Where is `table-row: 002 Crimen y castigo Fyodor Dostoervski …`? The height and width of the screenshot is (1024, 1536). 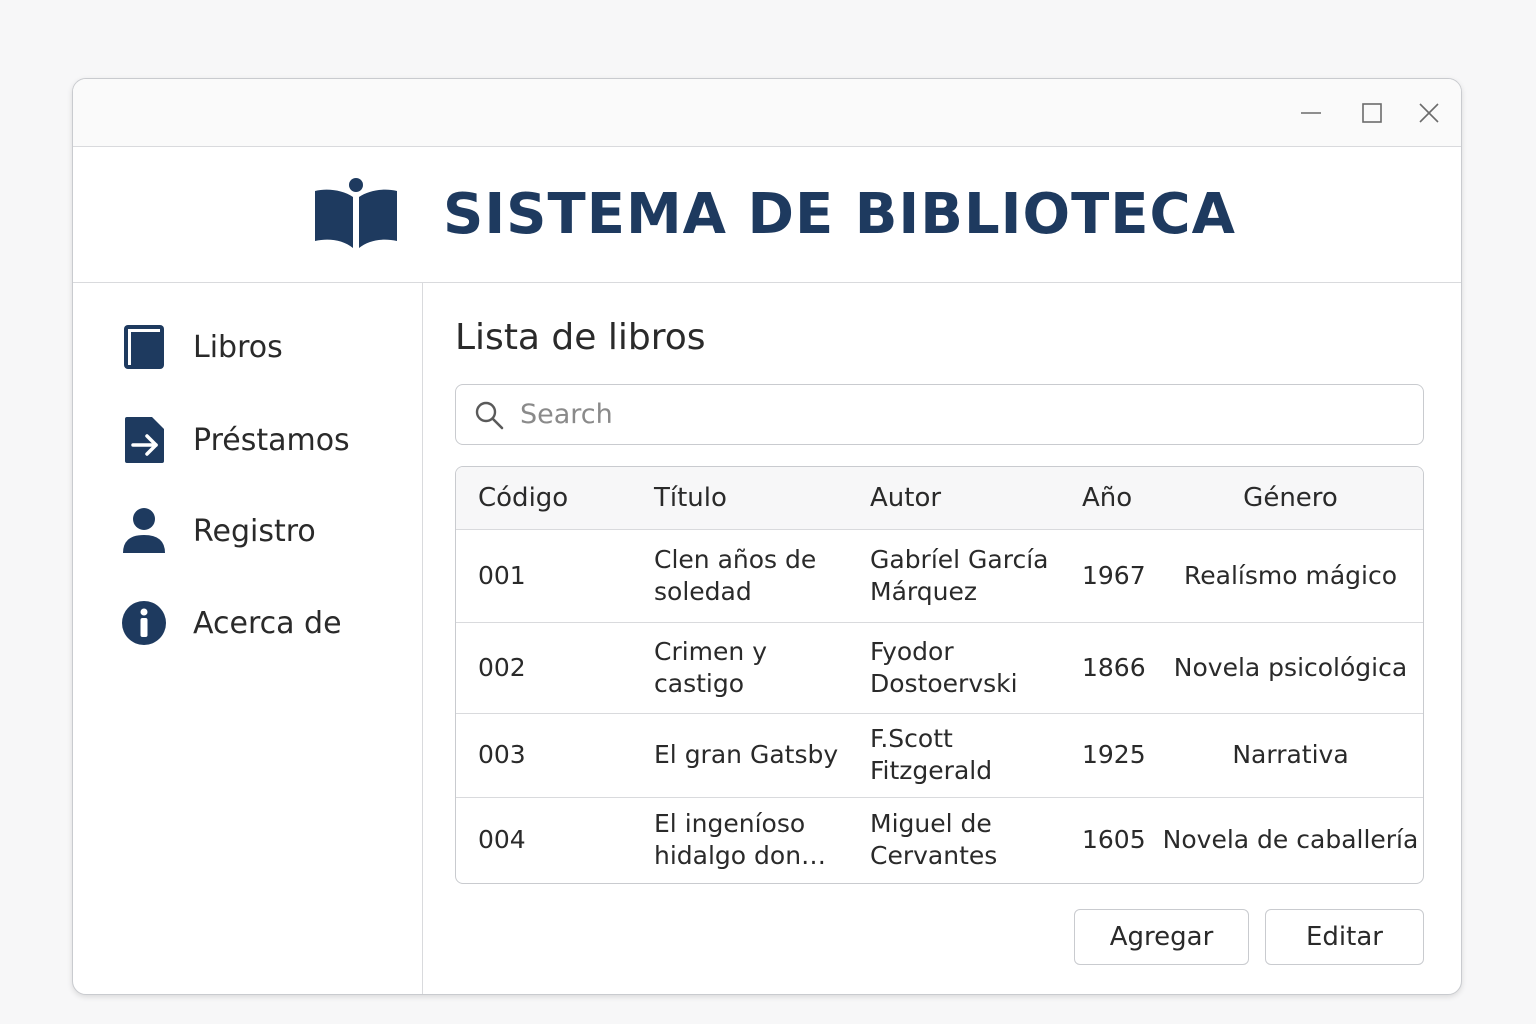 table-row: 002 Crimen y castigo Fyodor Dostoervski … is located at coordinates (939, 668).